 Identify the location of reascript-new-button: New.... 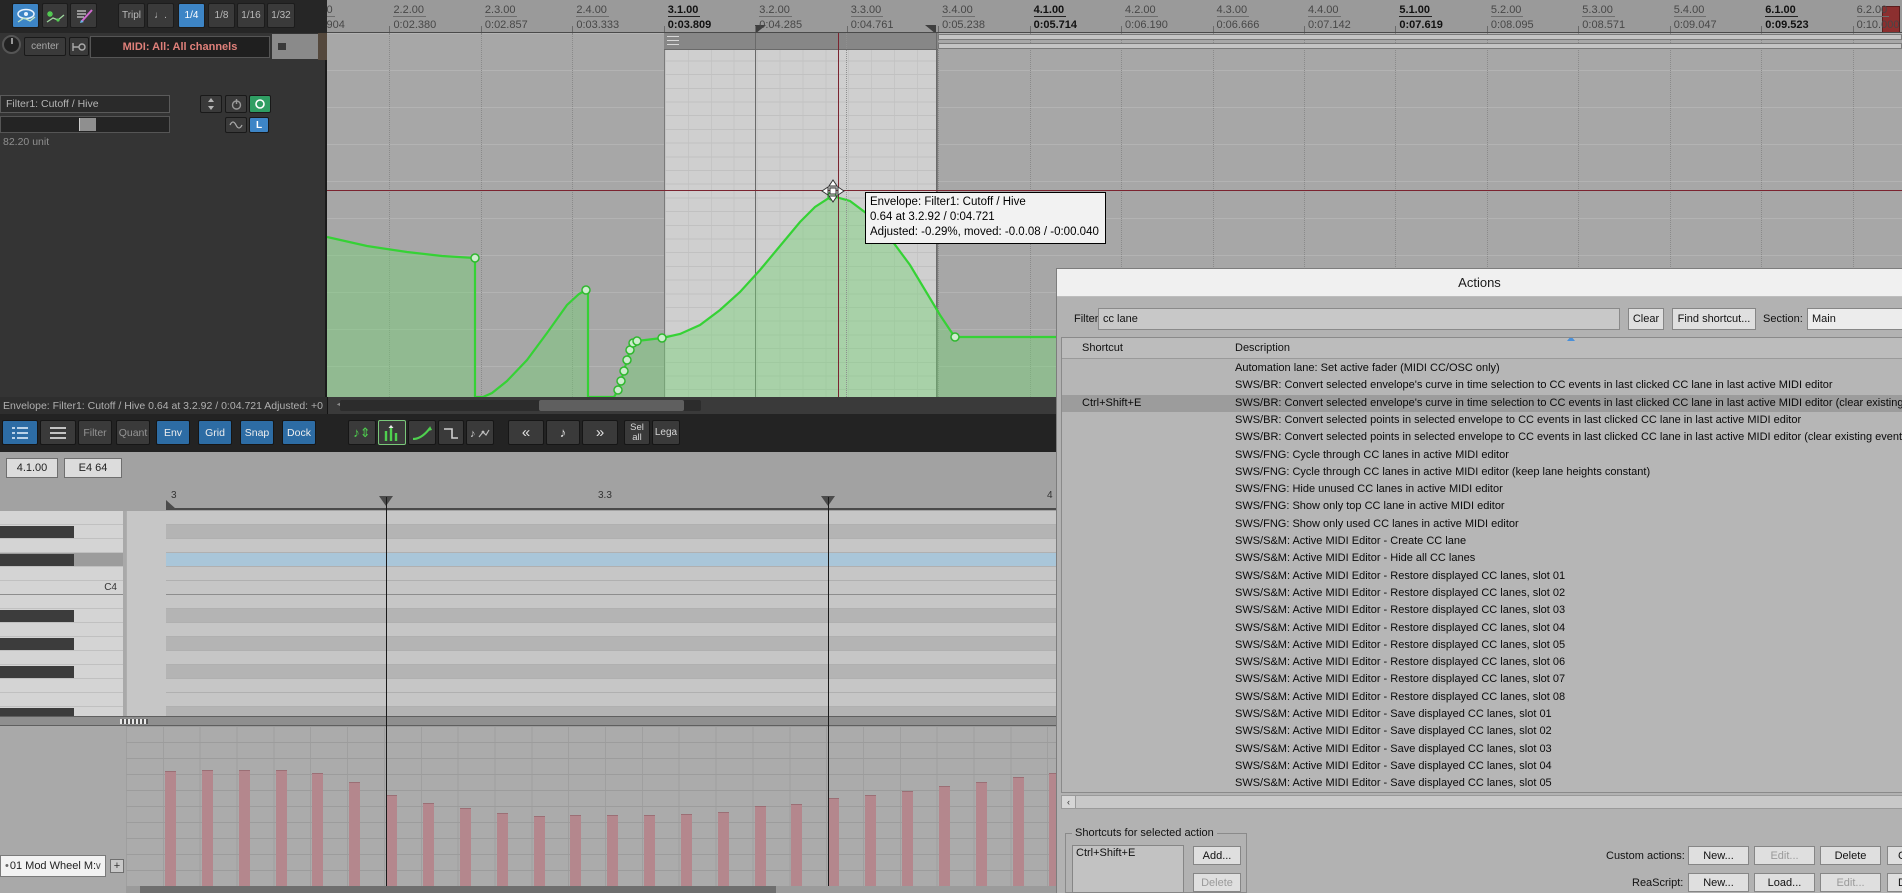
(1718, 882).